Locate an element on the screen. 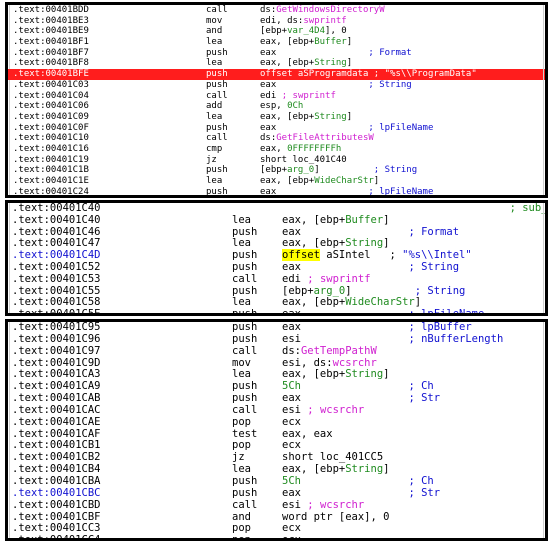 The width and height of the screenshot is (554, 546). instruction-operands: short loc_401C40 is located at coordinates (303, 160).